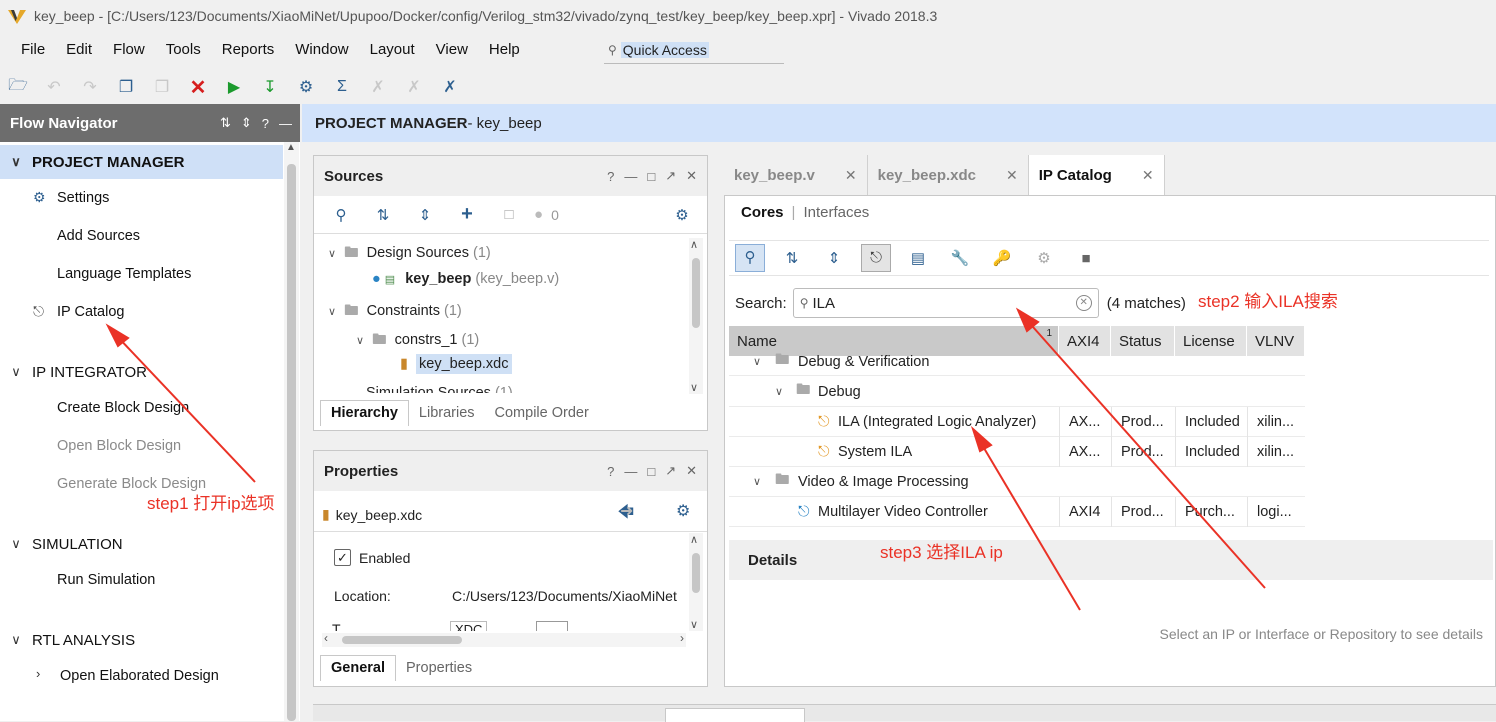 This screenshot has width=1496, height=722. I want to click on undo-icon: ↶, so click(54, 87).